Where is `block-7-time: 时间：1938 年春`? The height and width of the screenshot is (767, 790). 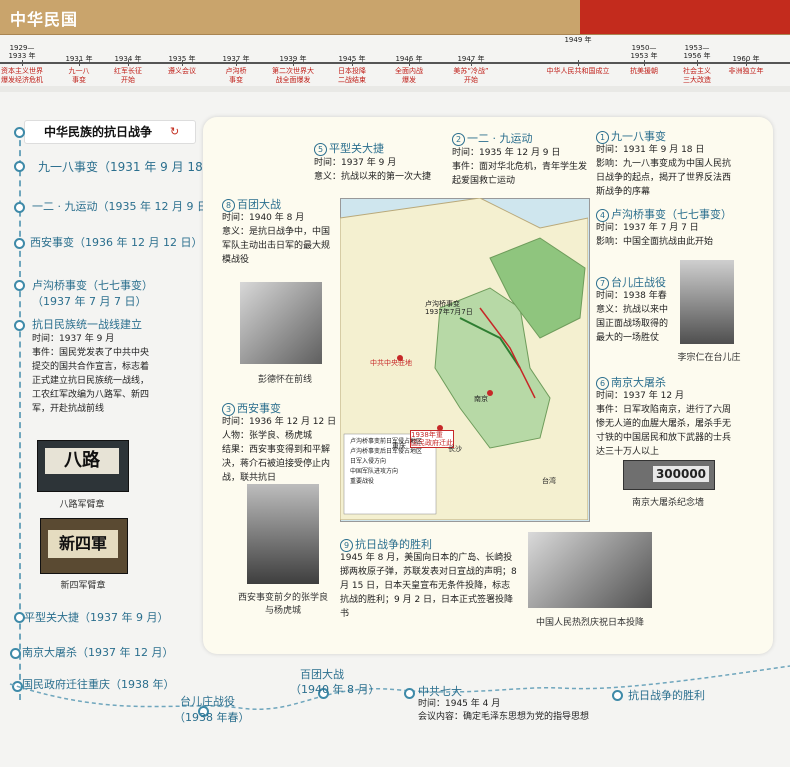
block-7-time: 时间：1938 年春 is located at coordinates (631, 296).